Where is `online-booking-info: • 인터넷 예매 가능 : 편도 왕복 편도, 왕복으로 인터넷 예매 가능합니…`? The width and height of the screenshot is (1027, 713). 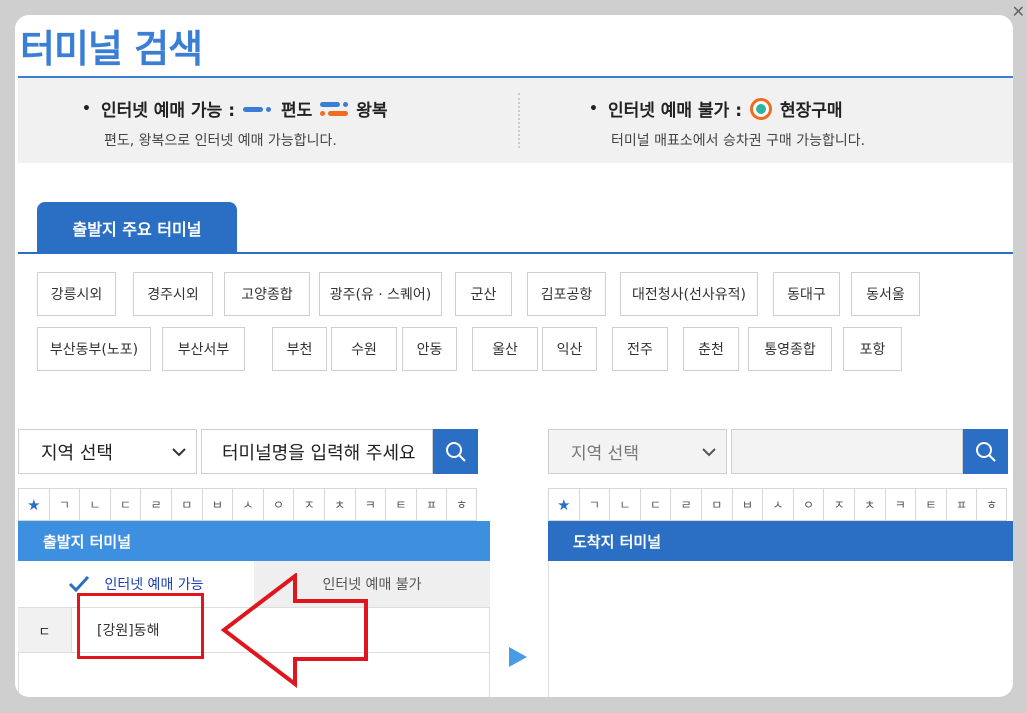
online-booking-info: • 인터넷 예매 가능 : 편도 왕복 편도, 왕복으로 인터넷 예매 가능합니… is located at coordinates (235, 123).